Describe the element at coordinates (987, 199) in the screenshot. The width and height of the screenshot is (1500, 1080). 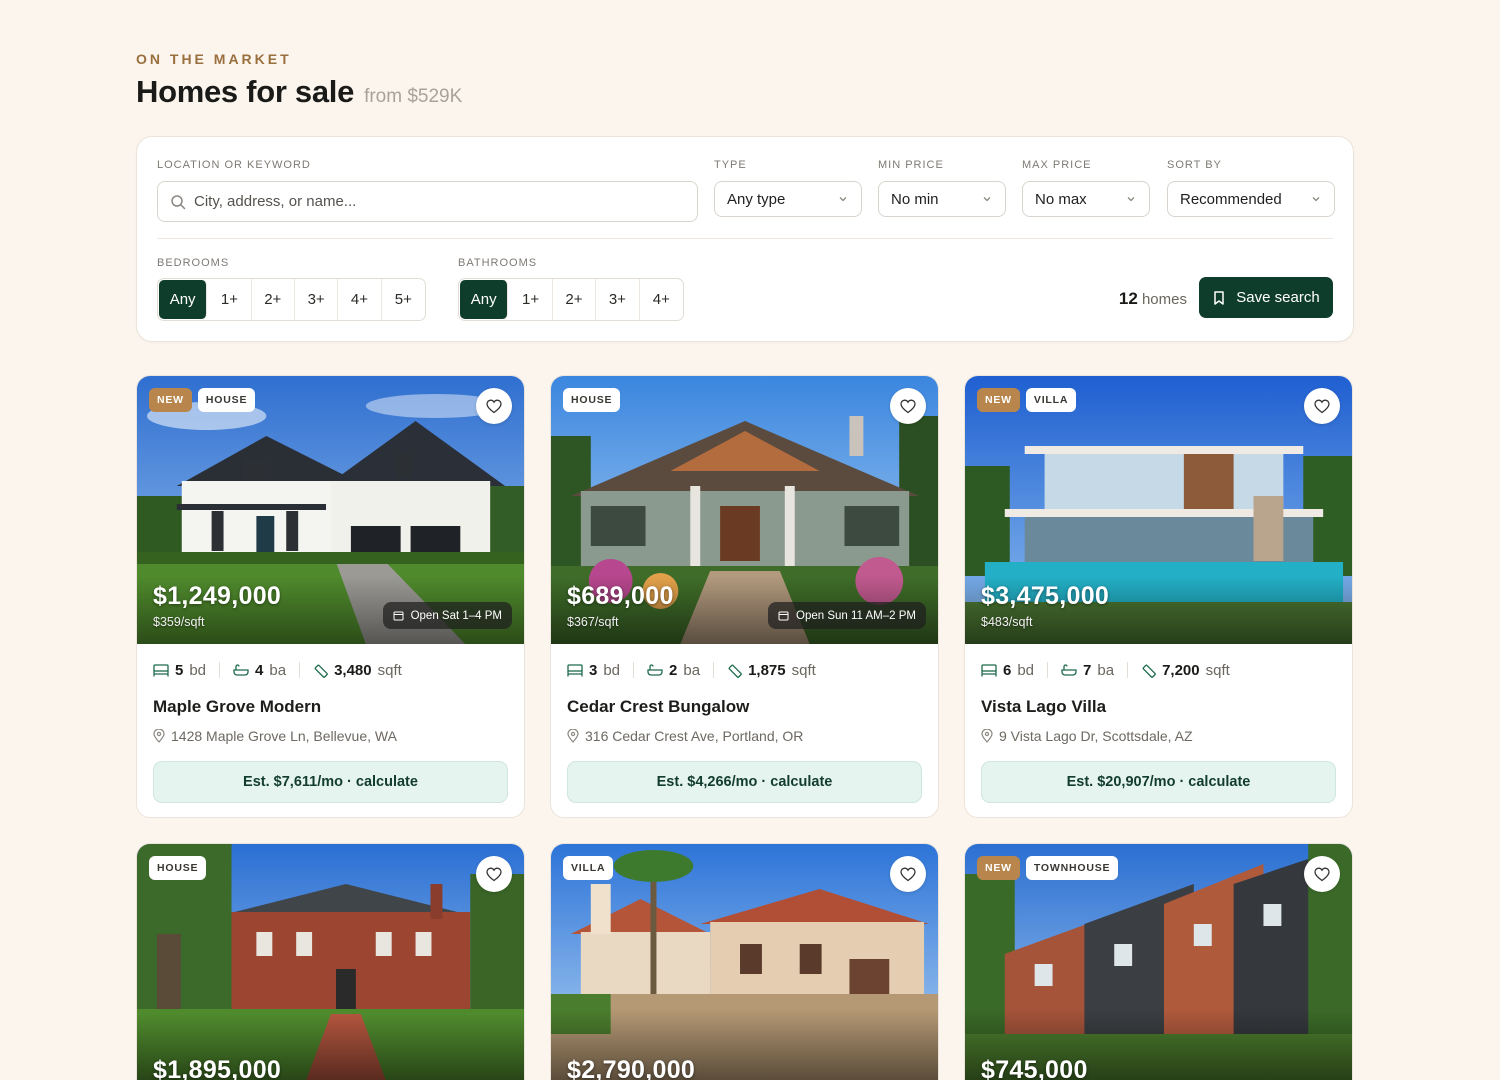
I see `chevron-down-icon` at that location.